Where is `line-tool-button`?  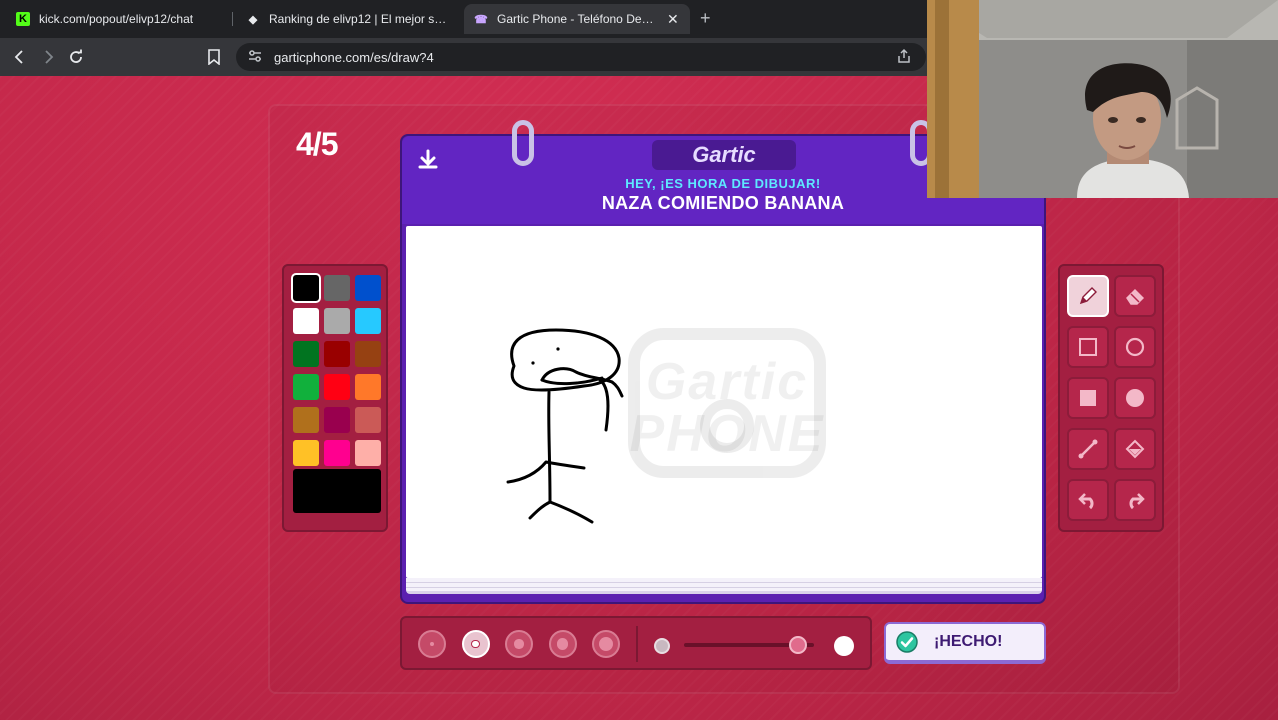
line-tool-button is located at coordinates (1088, 449).